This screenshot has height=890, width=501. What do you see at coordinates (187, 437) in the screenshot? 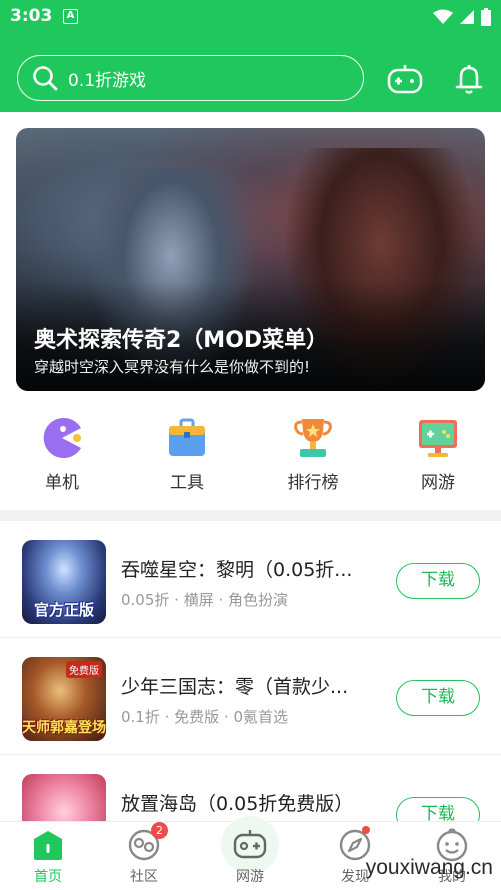
I see `toolbox-icon` at bounding box center [187, 437].